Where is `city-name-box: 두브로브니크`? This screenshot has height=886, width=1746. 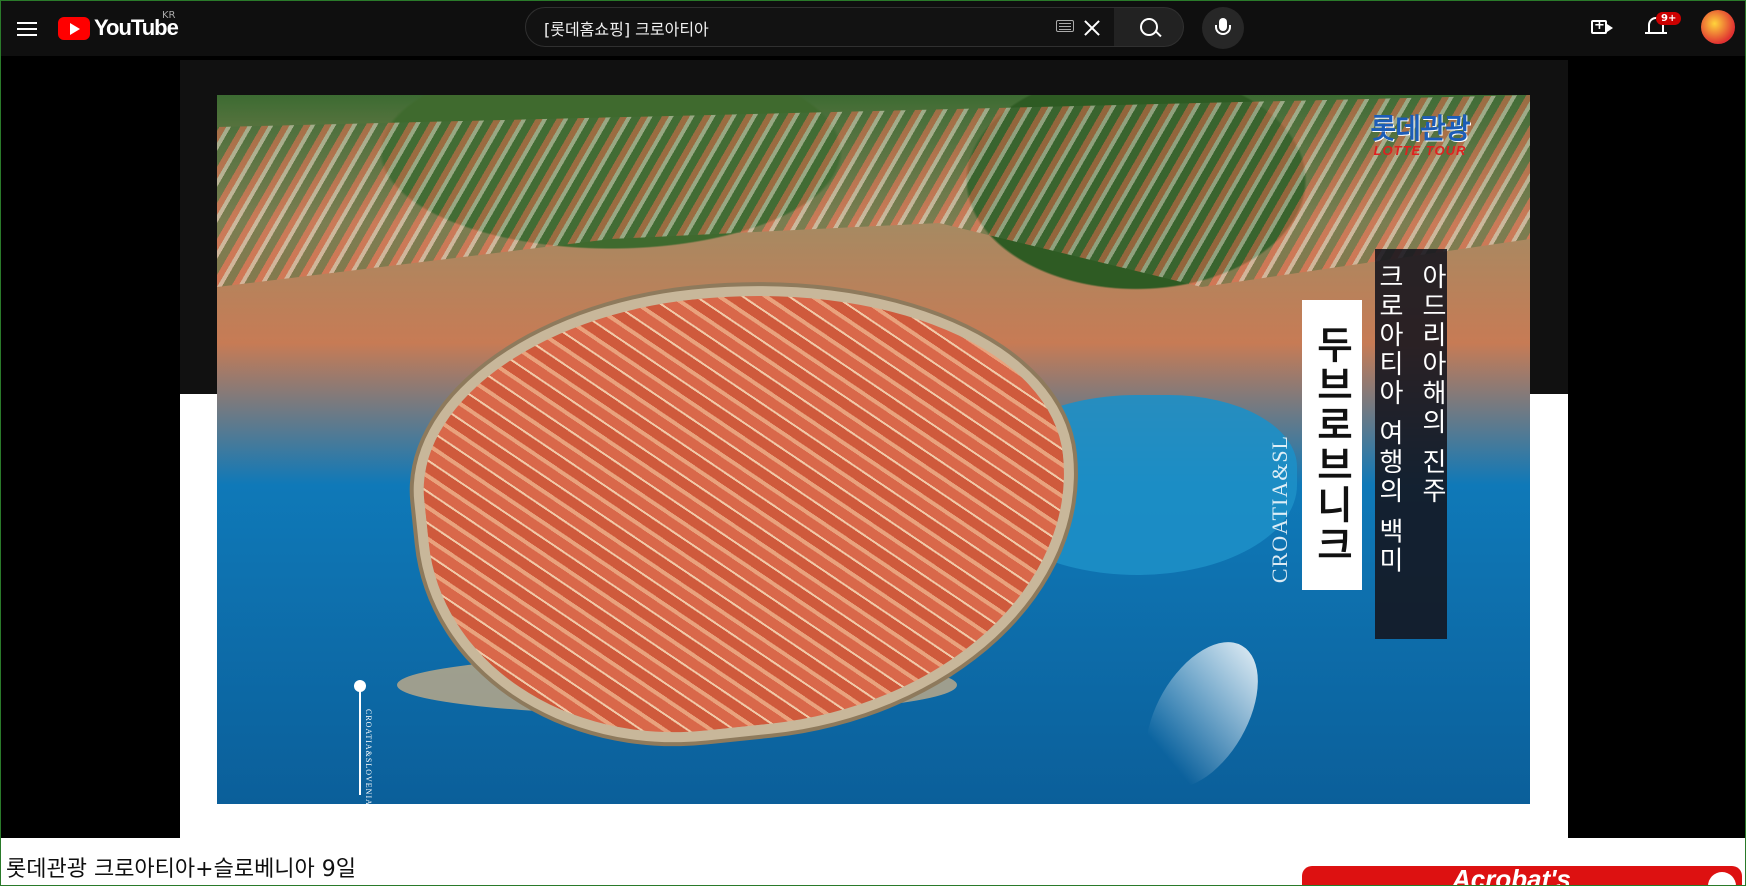 city-name-box: 두브로브니크 is located at coordinates (1332, 445).